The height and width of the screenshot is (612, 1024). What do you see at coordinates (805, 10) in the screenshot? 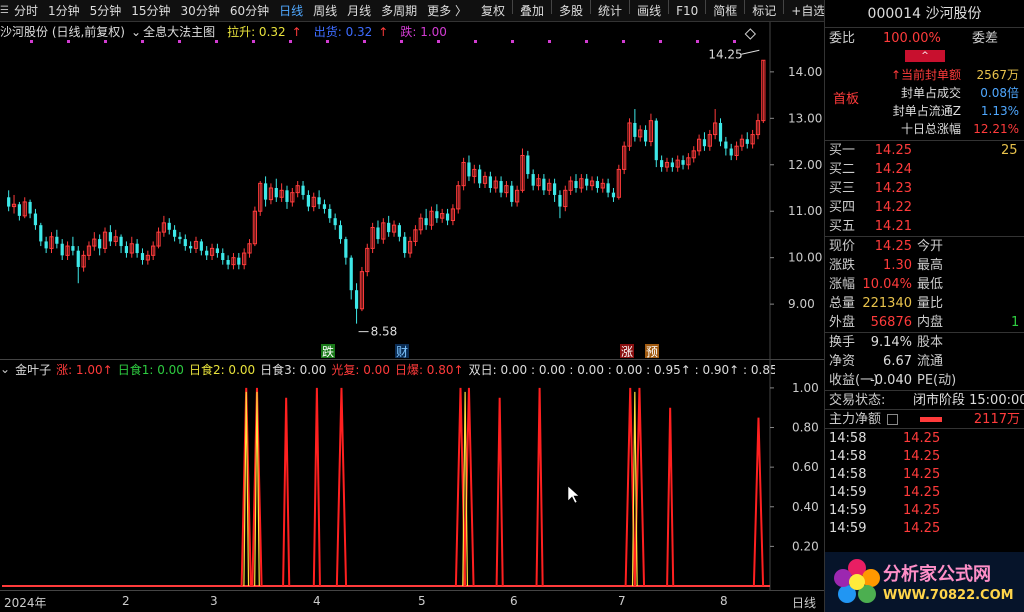
I see `toolbar-action-8: +自选` at bounding box center [805, 10].